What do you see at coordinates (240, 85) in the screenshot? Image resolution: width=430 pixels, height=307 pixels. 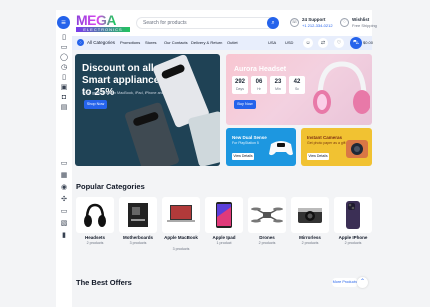 I see `timer-days: 292 Days` at bounding box center [240, 85].